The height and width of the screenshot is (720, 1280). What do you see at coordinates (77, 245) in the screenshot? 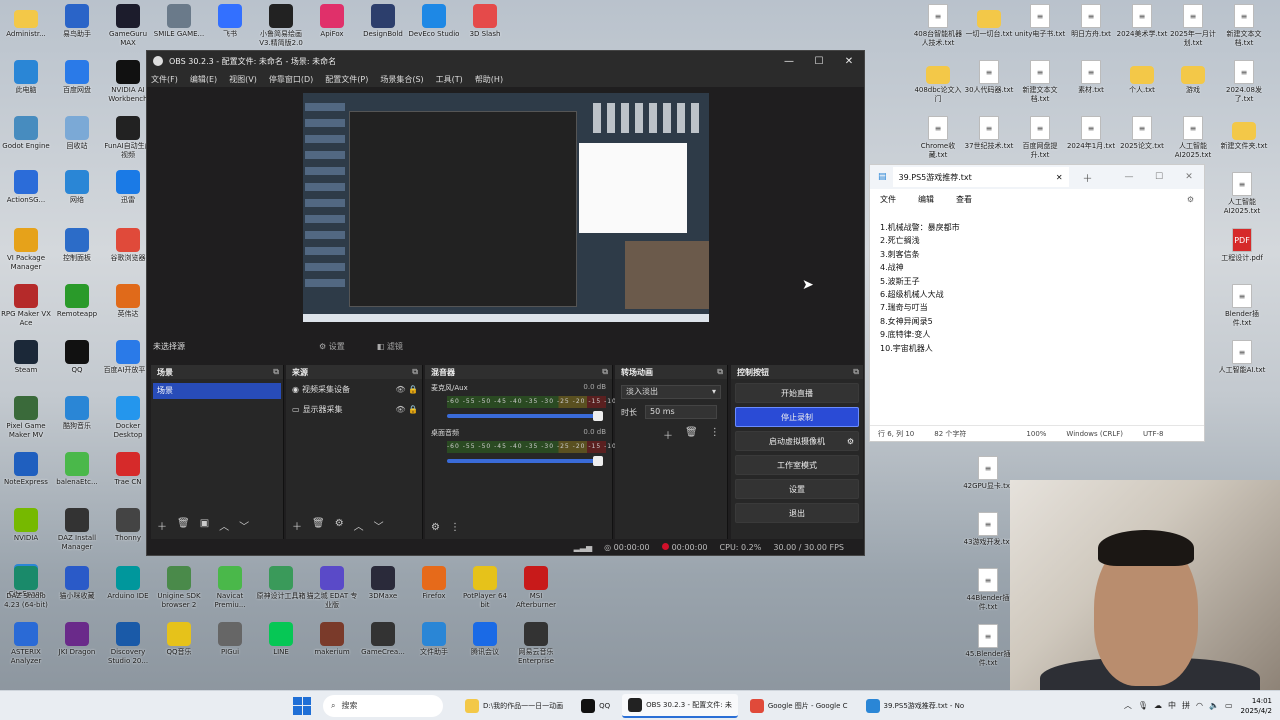
I see `desktop-icon: 控制面板` at bounding box center [77, 245].